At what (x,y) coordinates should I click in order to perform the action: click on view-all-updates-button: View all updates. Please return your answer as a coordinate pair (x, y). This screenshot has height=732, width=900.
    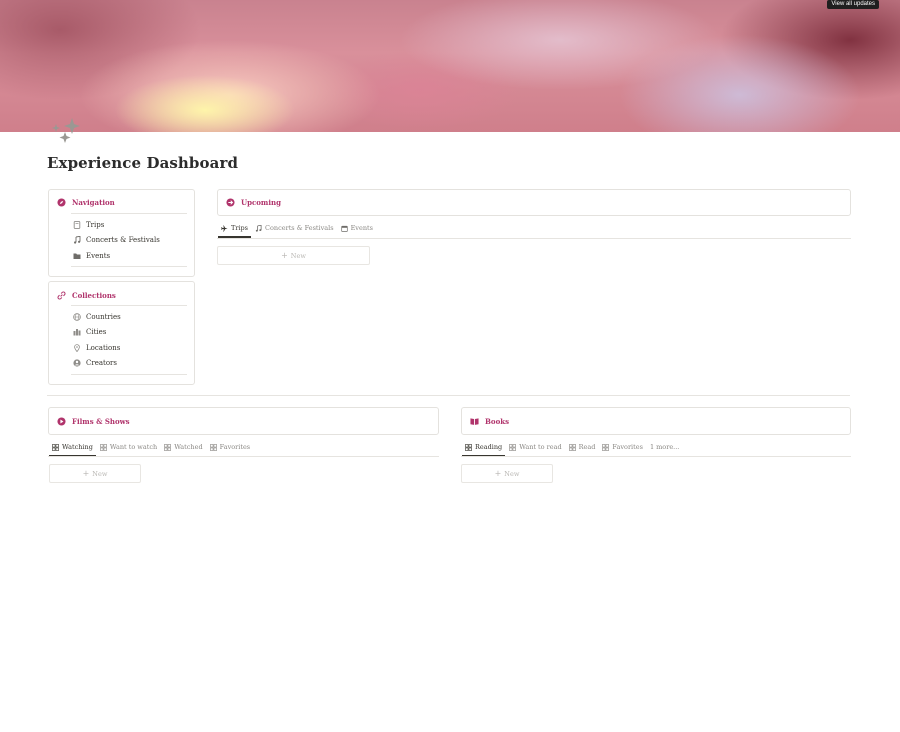
    Looking at the image, I should click on (853, 4).